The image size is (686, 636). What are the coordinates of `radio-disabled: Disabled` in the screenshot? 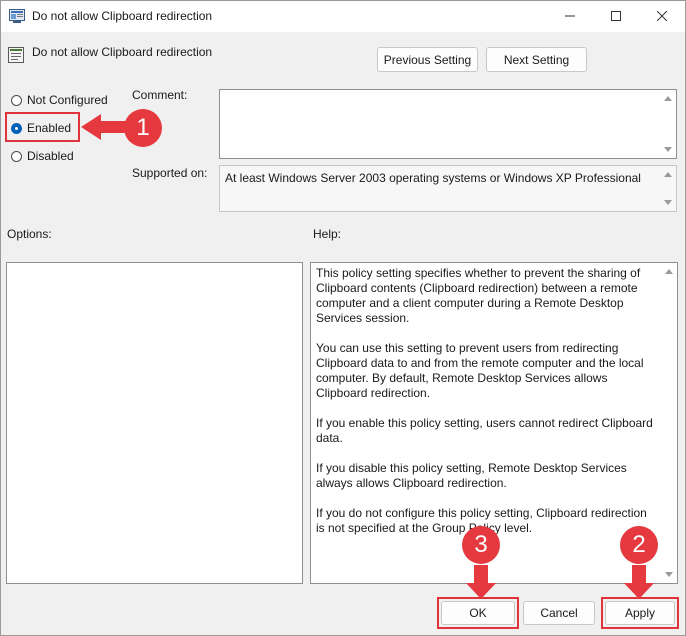 It's located at (42, 156).